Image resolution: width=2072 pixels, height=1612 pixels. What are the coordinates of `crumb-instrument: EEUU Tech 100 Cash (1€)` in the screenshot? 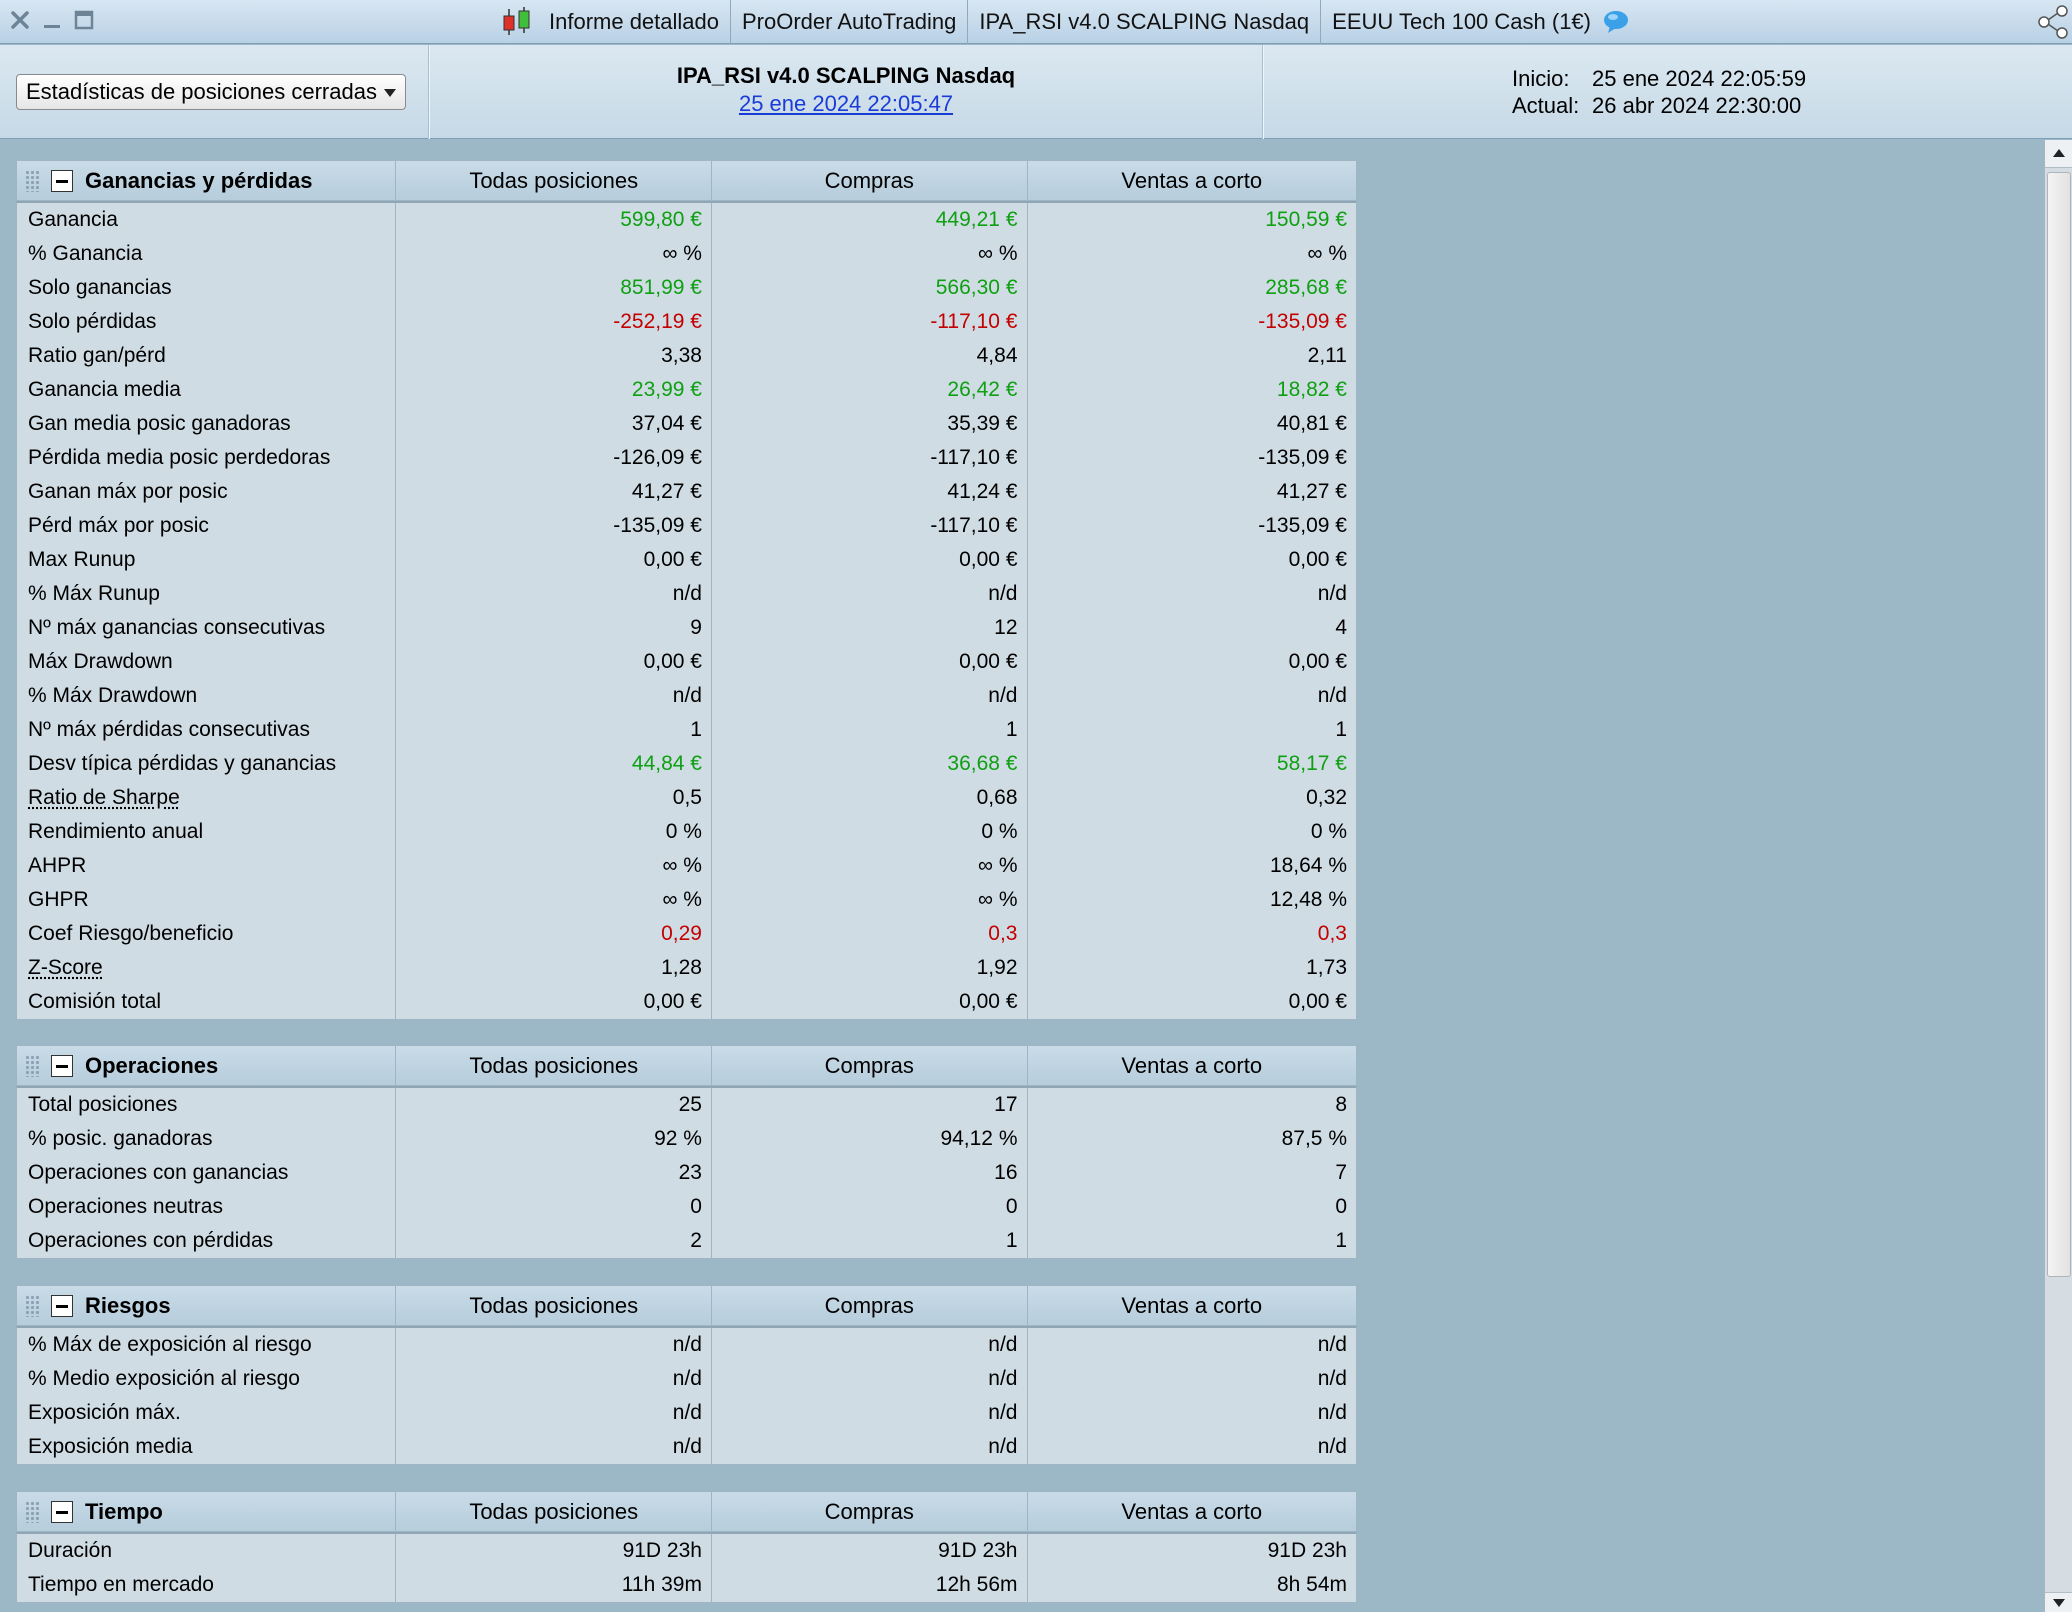 It's located at (1461, 22).